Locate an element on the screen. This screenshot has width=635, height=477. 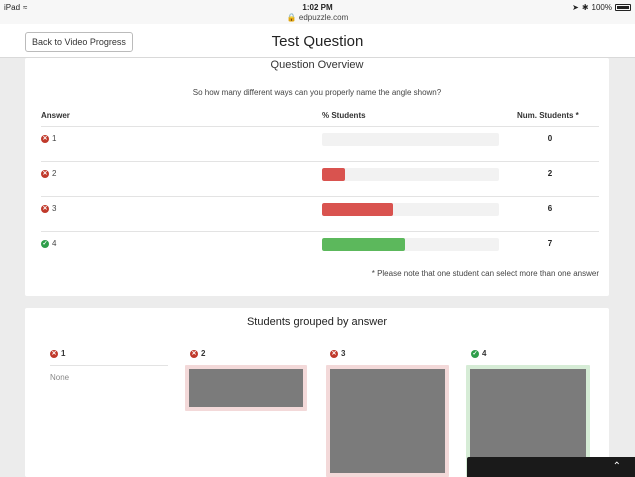
no-students-text: None is located at coordinates (60, 377).